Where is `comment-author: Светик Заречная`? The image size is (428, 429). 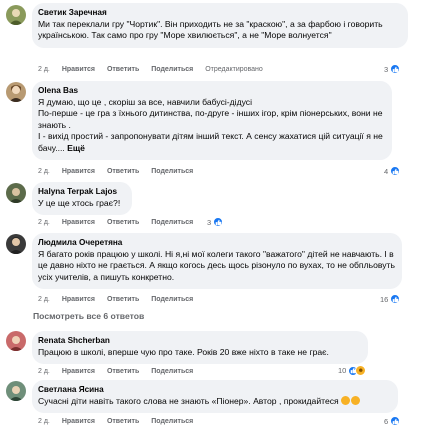 comment-author: Светик Заречная is located at coordinates (220, 13).